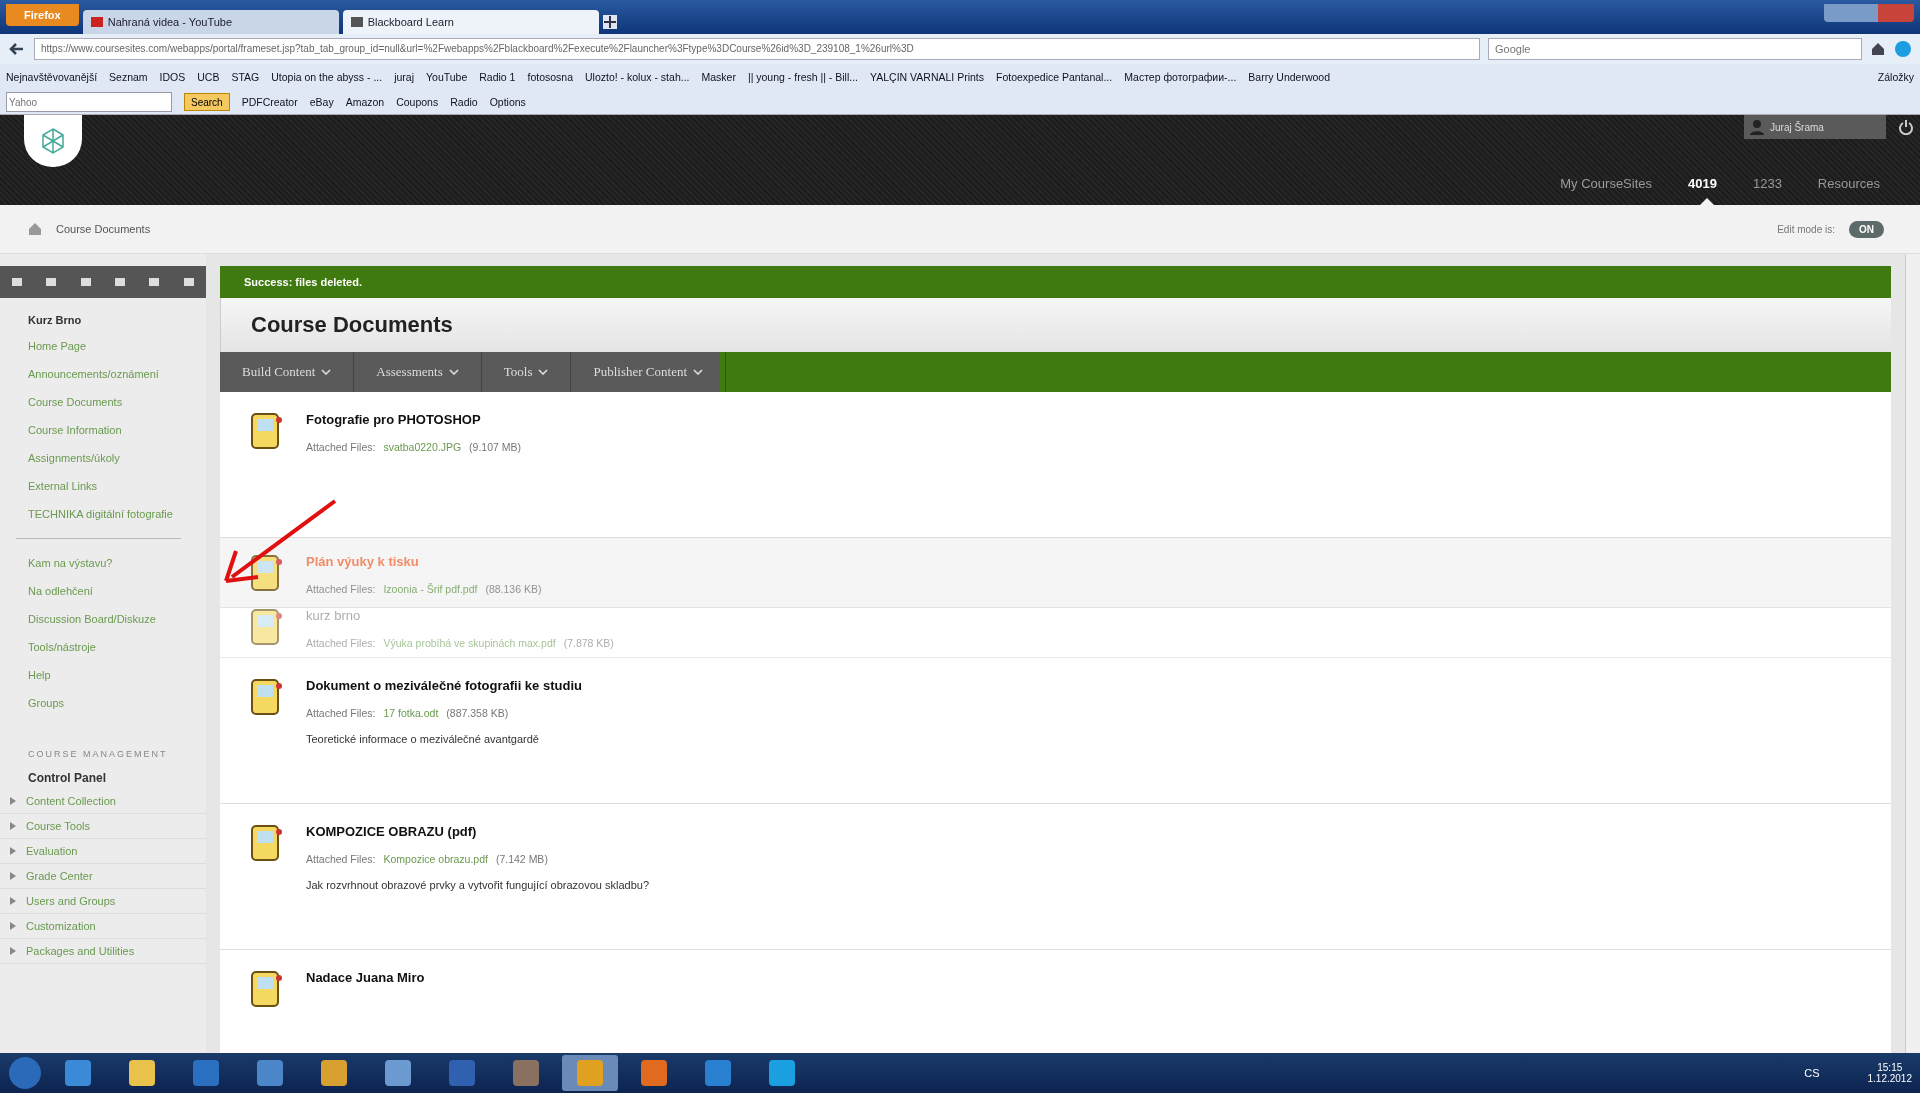  What do you see at coordinates (1806, 229) in the screenshot?
I see `edit-mode-label: Edit mode is:` at bounding box center [1806, 229].